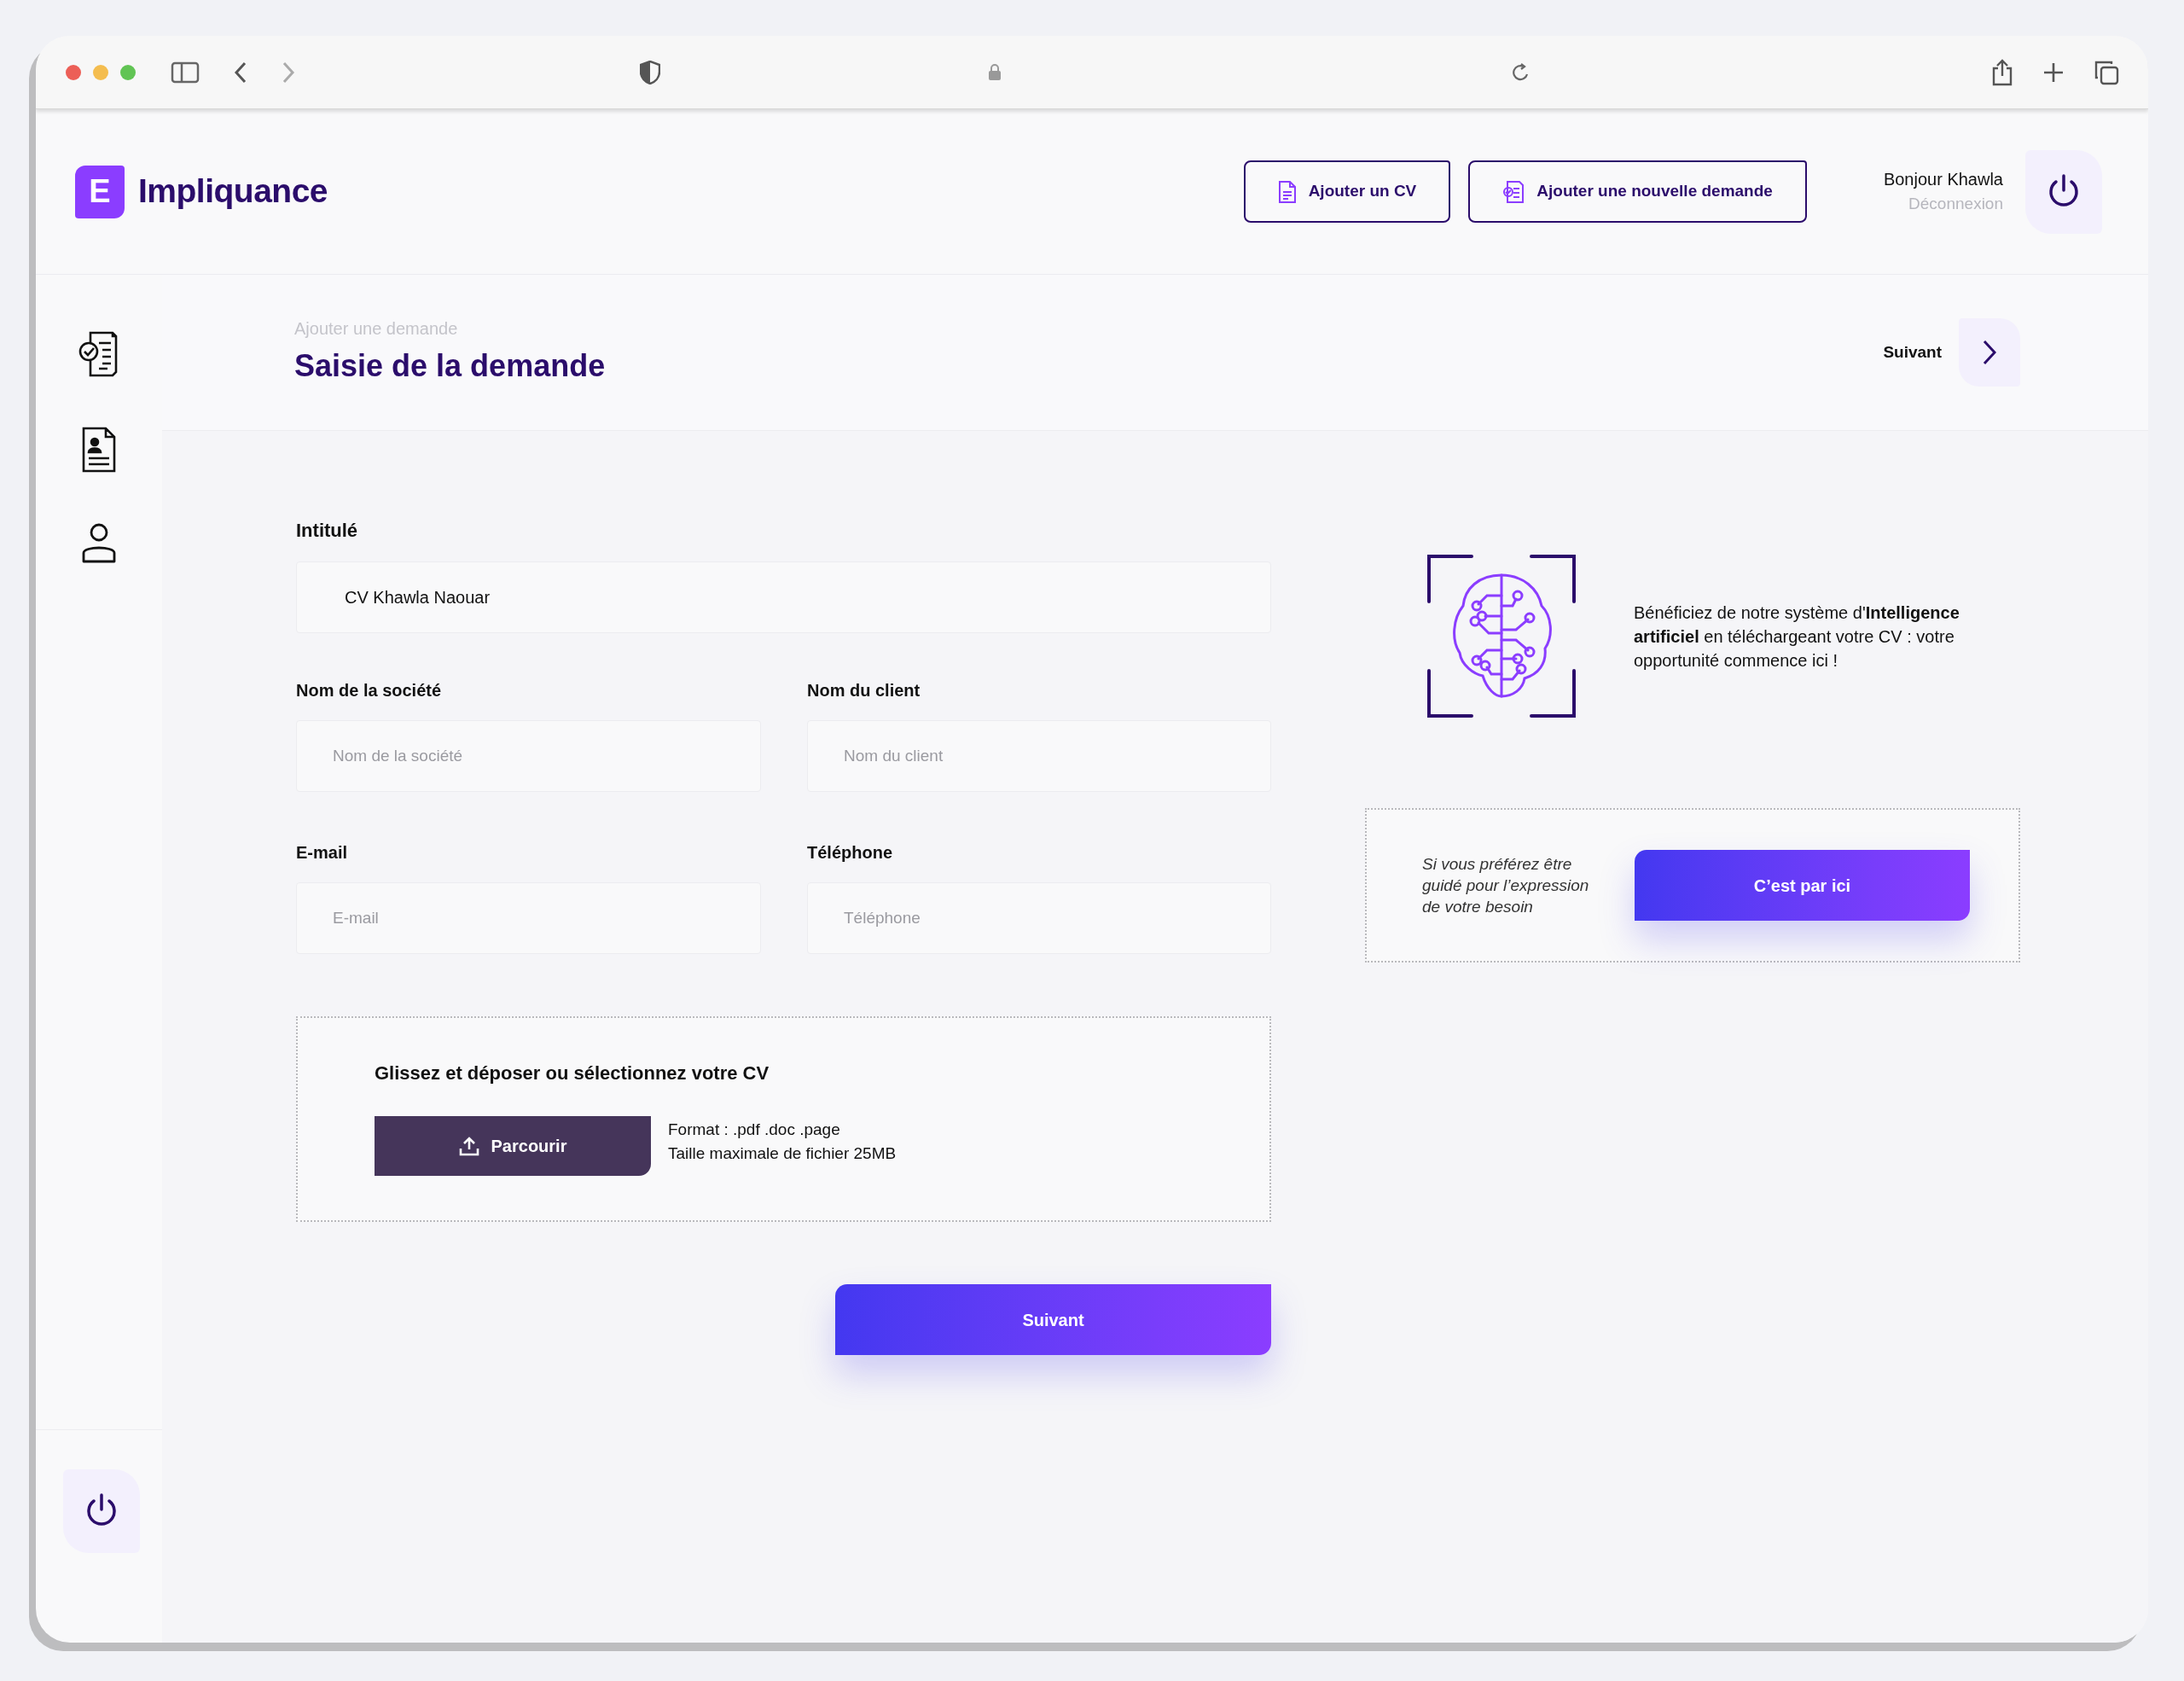 The height and width of the screenshot is (1681, 2184). Describe the element at coordinates (1990, 353) in the screenshot. I see `chevron-right-icon` at that location.